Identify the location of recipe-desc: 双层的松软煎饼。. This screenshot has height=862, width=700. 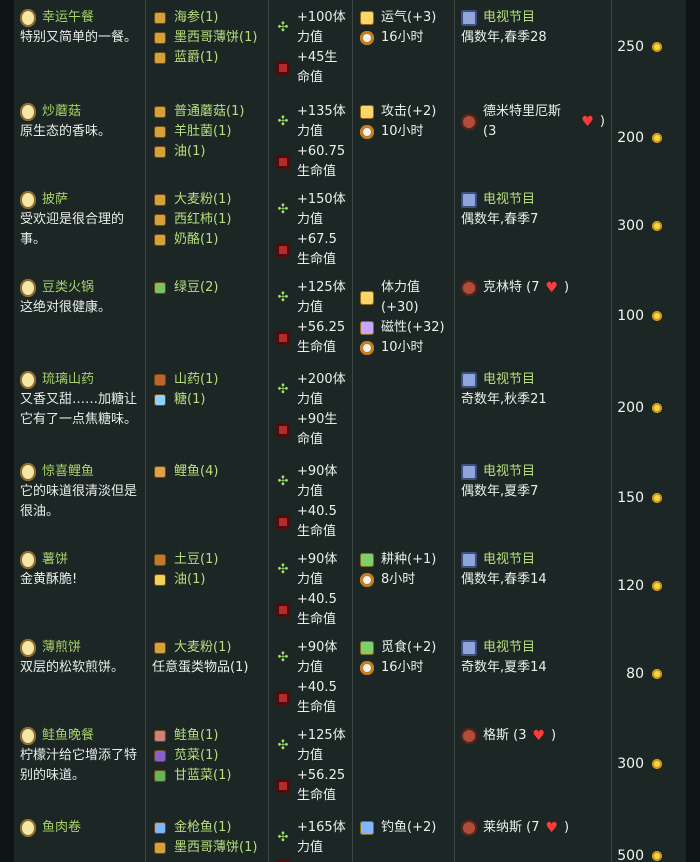
(72, 667).